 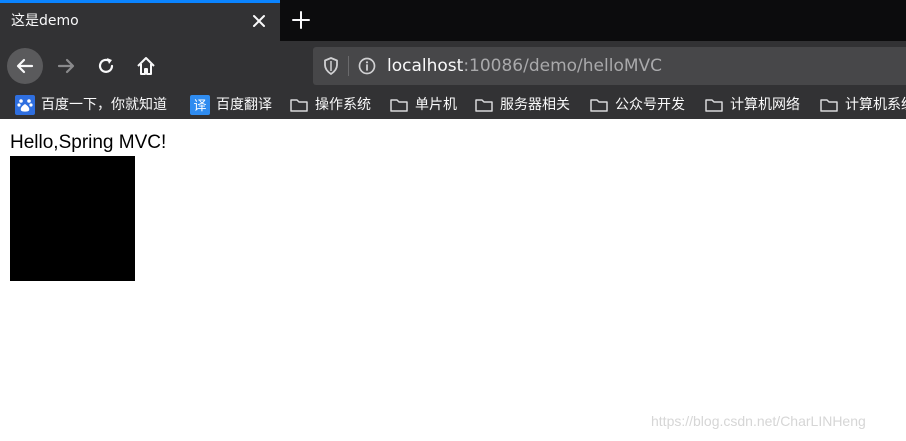 I want to click on navigation-toolbar: localhost:10086/demo/helloMVC, so click(x=453, y=66).